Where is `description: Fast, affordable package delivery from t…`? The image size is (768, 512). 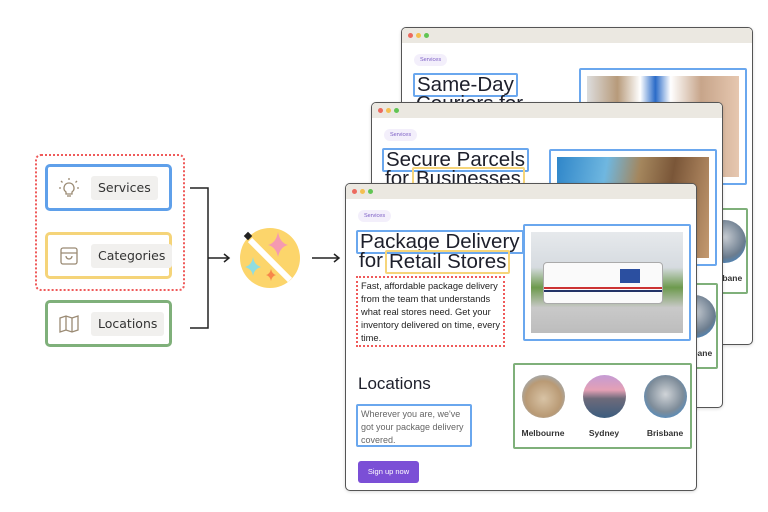 description: Fast, affordable package delivery from t… is located at coordinates (430, 311).